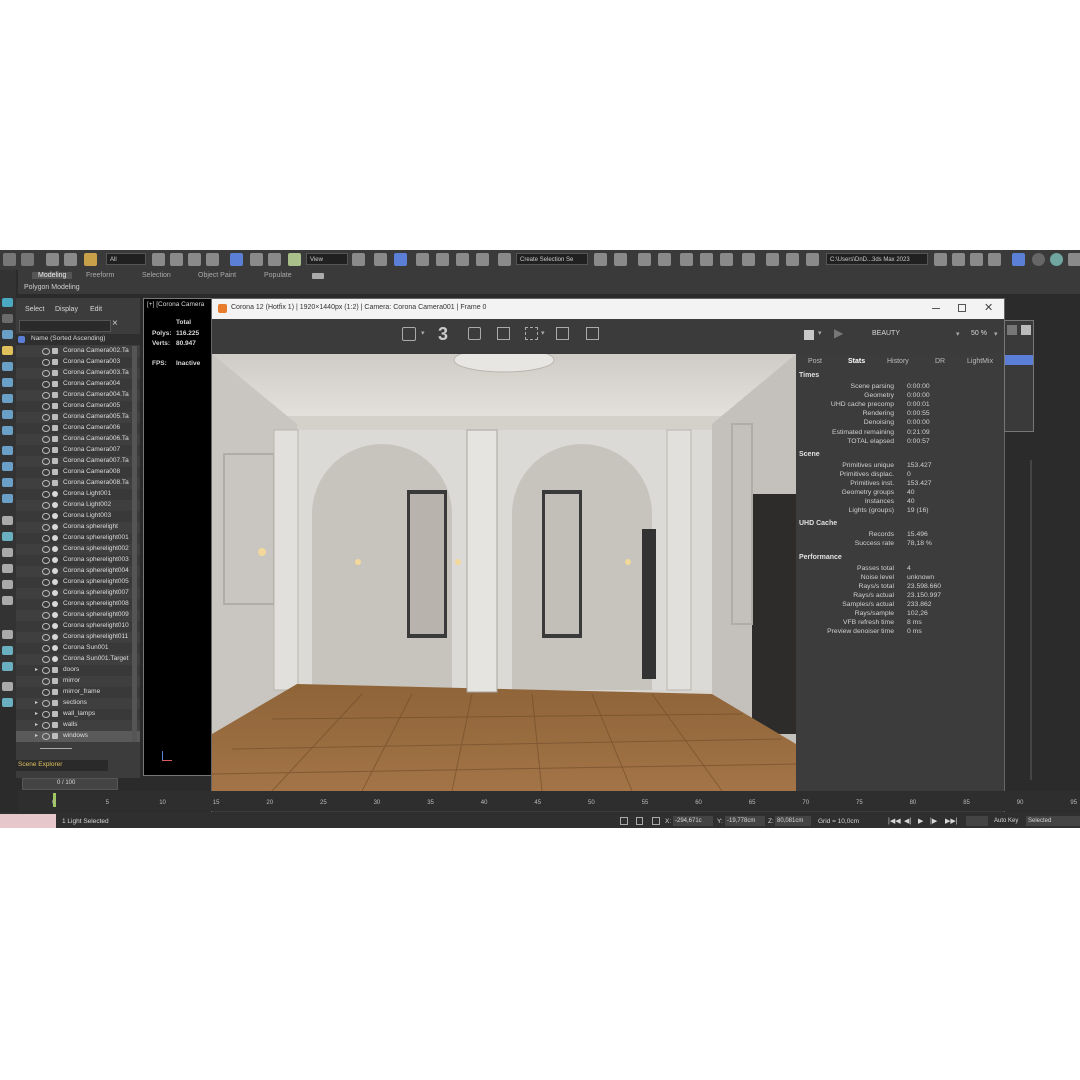 Image resolution: width=1080 pixels, height=1080 pixels. What do you see at coordinates (7, 334) in the screenshot?
I see `geometry-icon` at bounding box center [7, 334].